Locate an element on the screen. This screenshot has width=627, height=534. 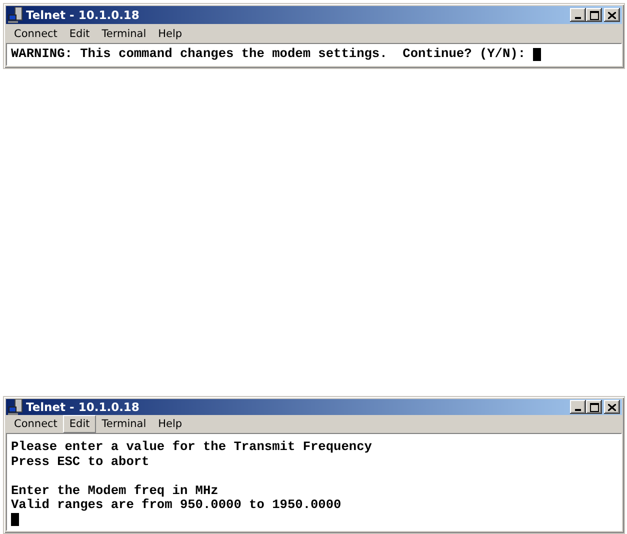
text-cursor is located at coordinates (15, 519).